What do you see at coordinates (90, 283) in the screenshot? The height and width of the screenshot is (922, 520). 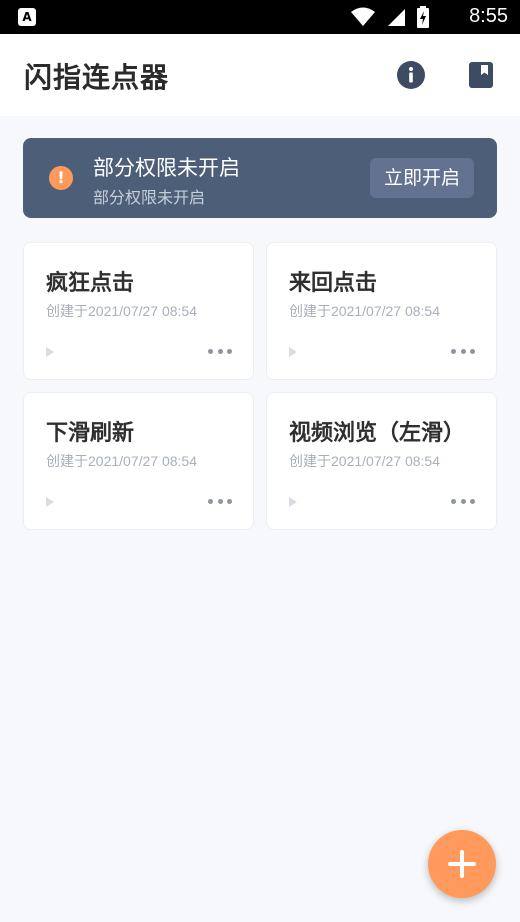 I see `card-title: 疯狂点击` at bounding box center [90, 283].